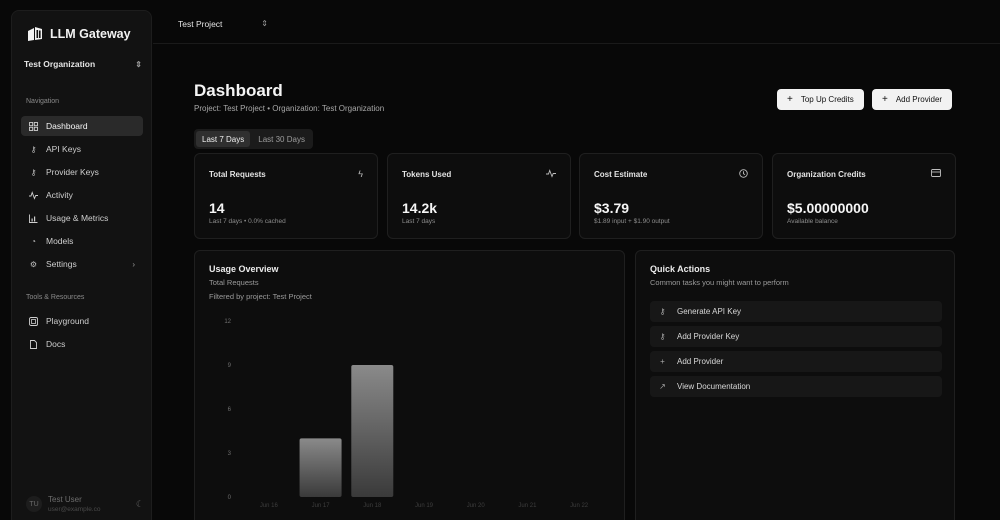 The height and width of the screenshot is (520, 1000). I want to click on add-provider-button: + Add Provider, so click(912, 99).